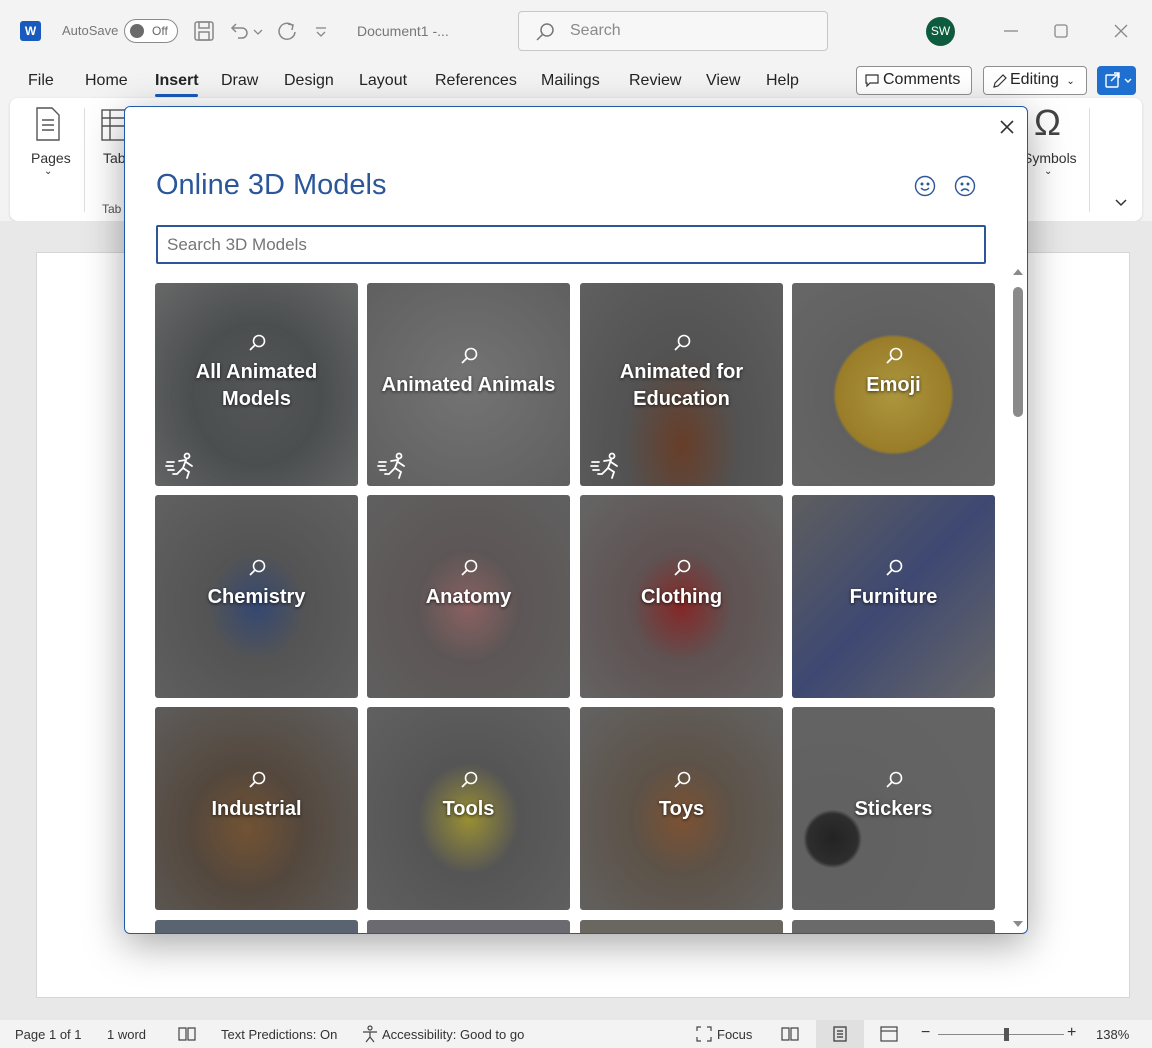  Describe the element at coordinates (1050, 158) in the screenshot. I see `symbols-label: Symbols` at that location.